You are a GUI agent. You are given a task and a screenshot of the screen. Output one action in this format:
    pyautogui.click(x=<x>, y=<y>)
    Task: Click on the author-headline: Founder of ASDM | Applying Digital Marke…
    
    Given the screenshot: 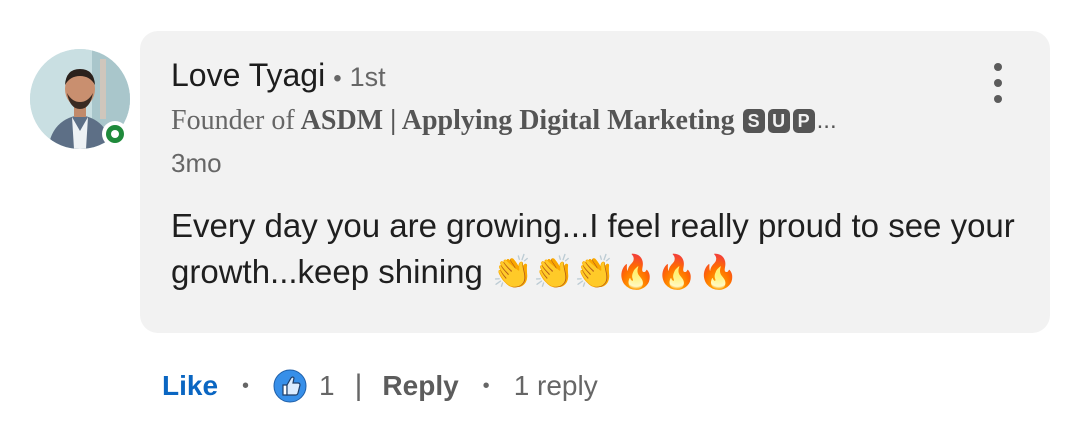 What is the action you would take?
    pyautogui.click(x=504, y=121)
    